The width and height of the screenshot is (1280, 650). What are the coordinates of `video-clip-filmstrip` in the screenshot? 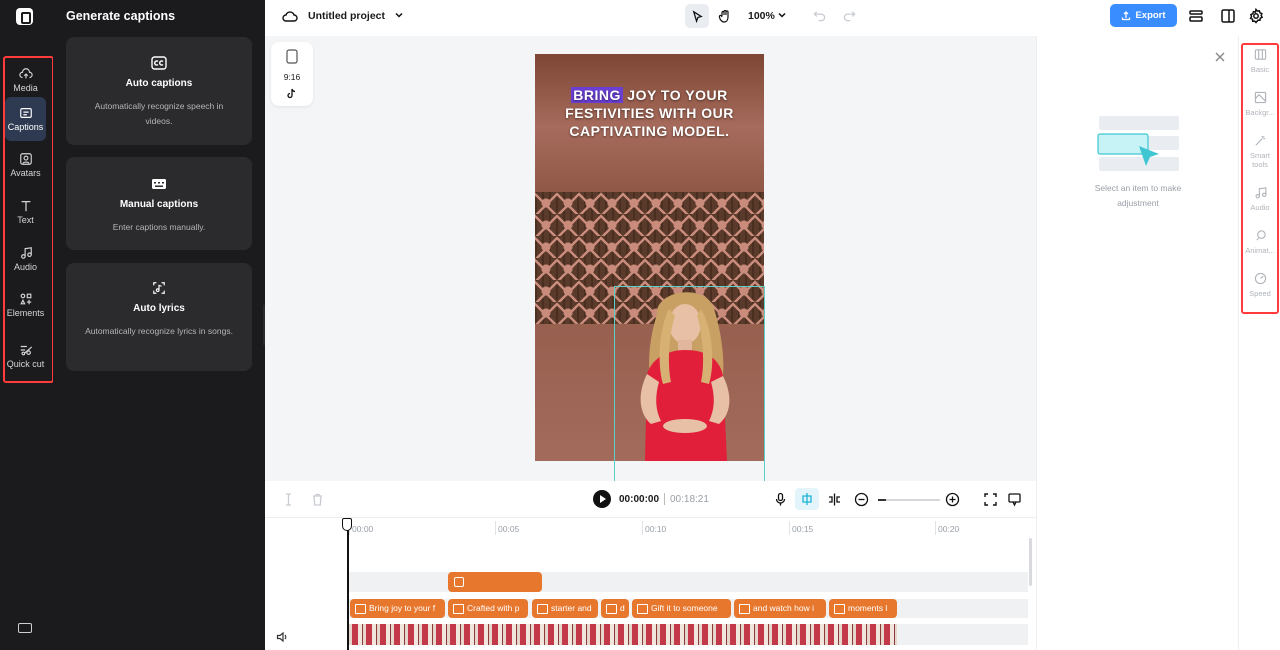 It's located at (623, 634).